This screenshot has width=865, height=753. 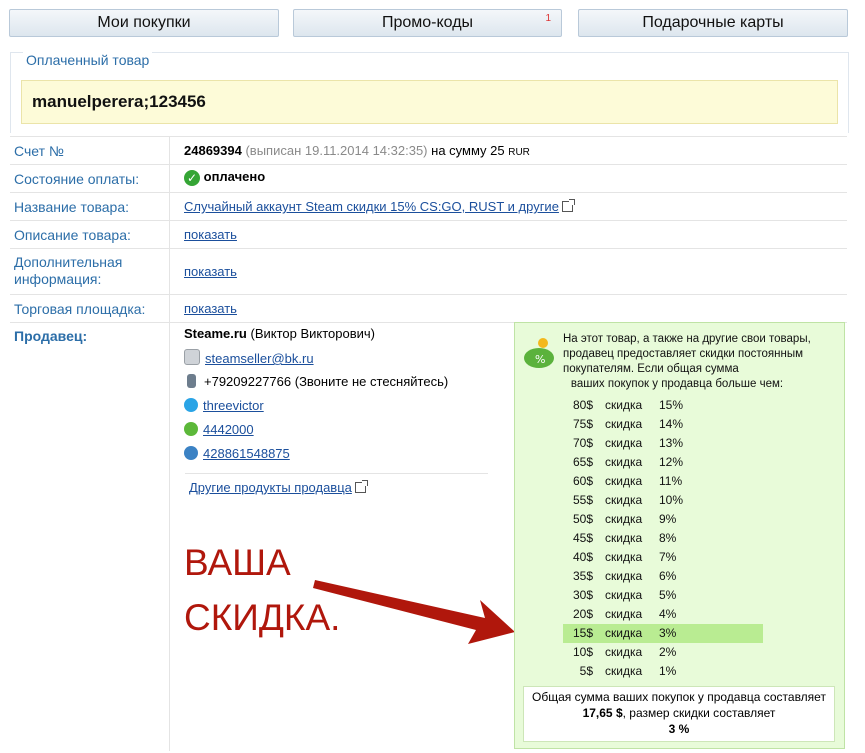 What do you see at coordinates (582, 443) in the screenshot?
I see `tier-amount: 70$` at bounding box center [582, 443].